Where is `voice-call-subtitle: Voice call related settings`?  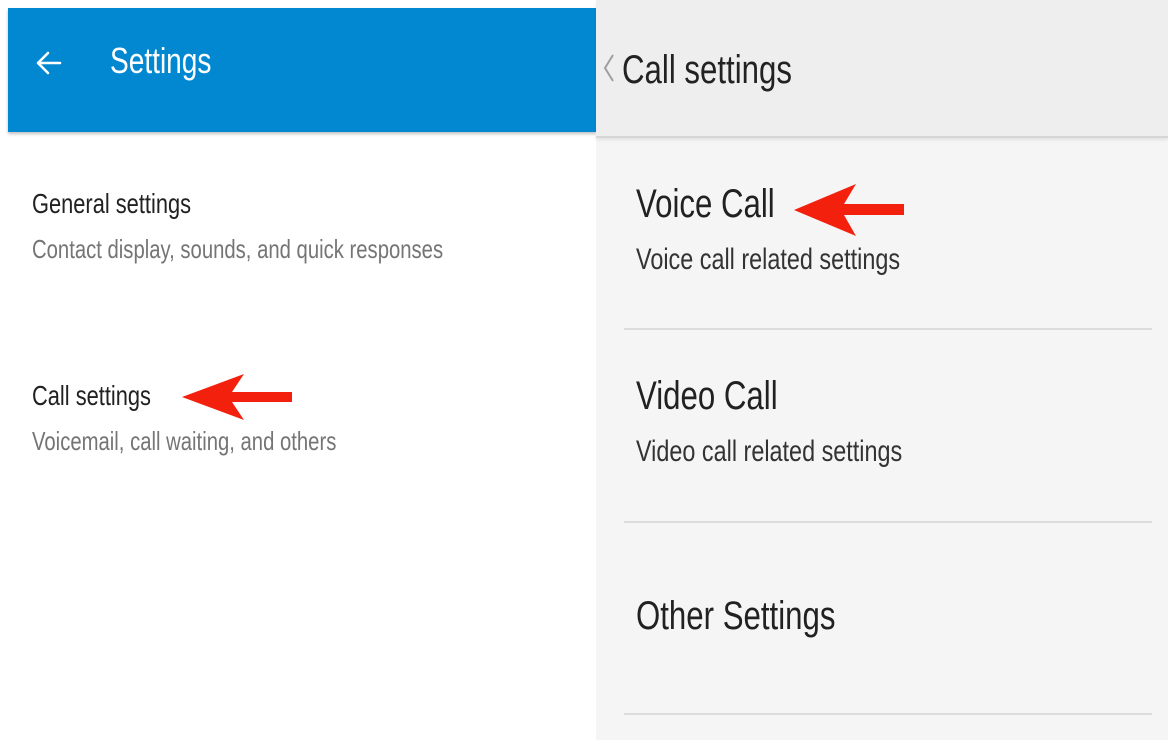 voice-call-subtitle: Voice call related settings is located at coordinates (768, 259).